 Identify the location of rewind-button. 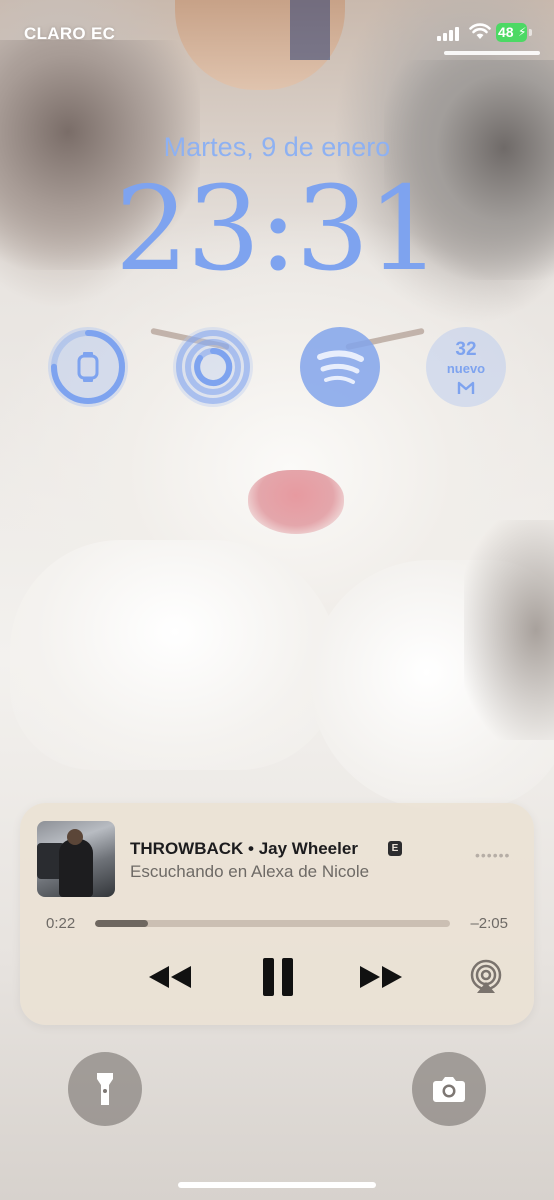
(170, 977).